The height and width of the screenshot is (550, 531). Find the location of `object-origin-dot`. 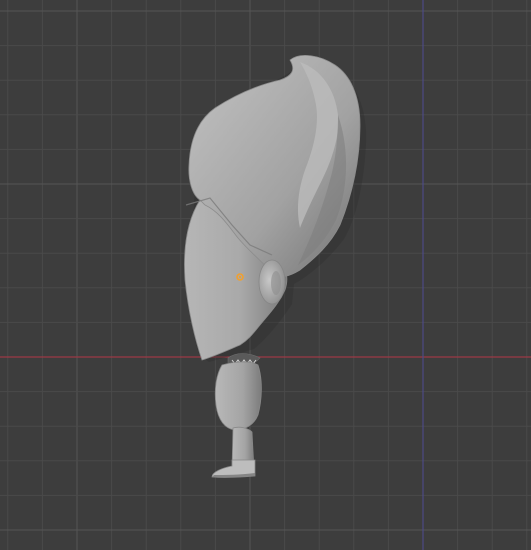

object-origin-dot is located at coordinates (240, 277).